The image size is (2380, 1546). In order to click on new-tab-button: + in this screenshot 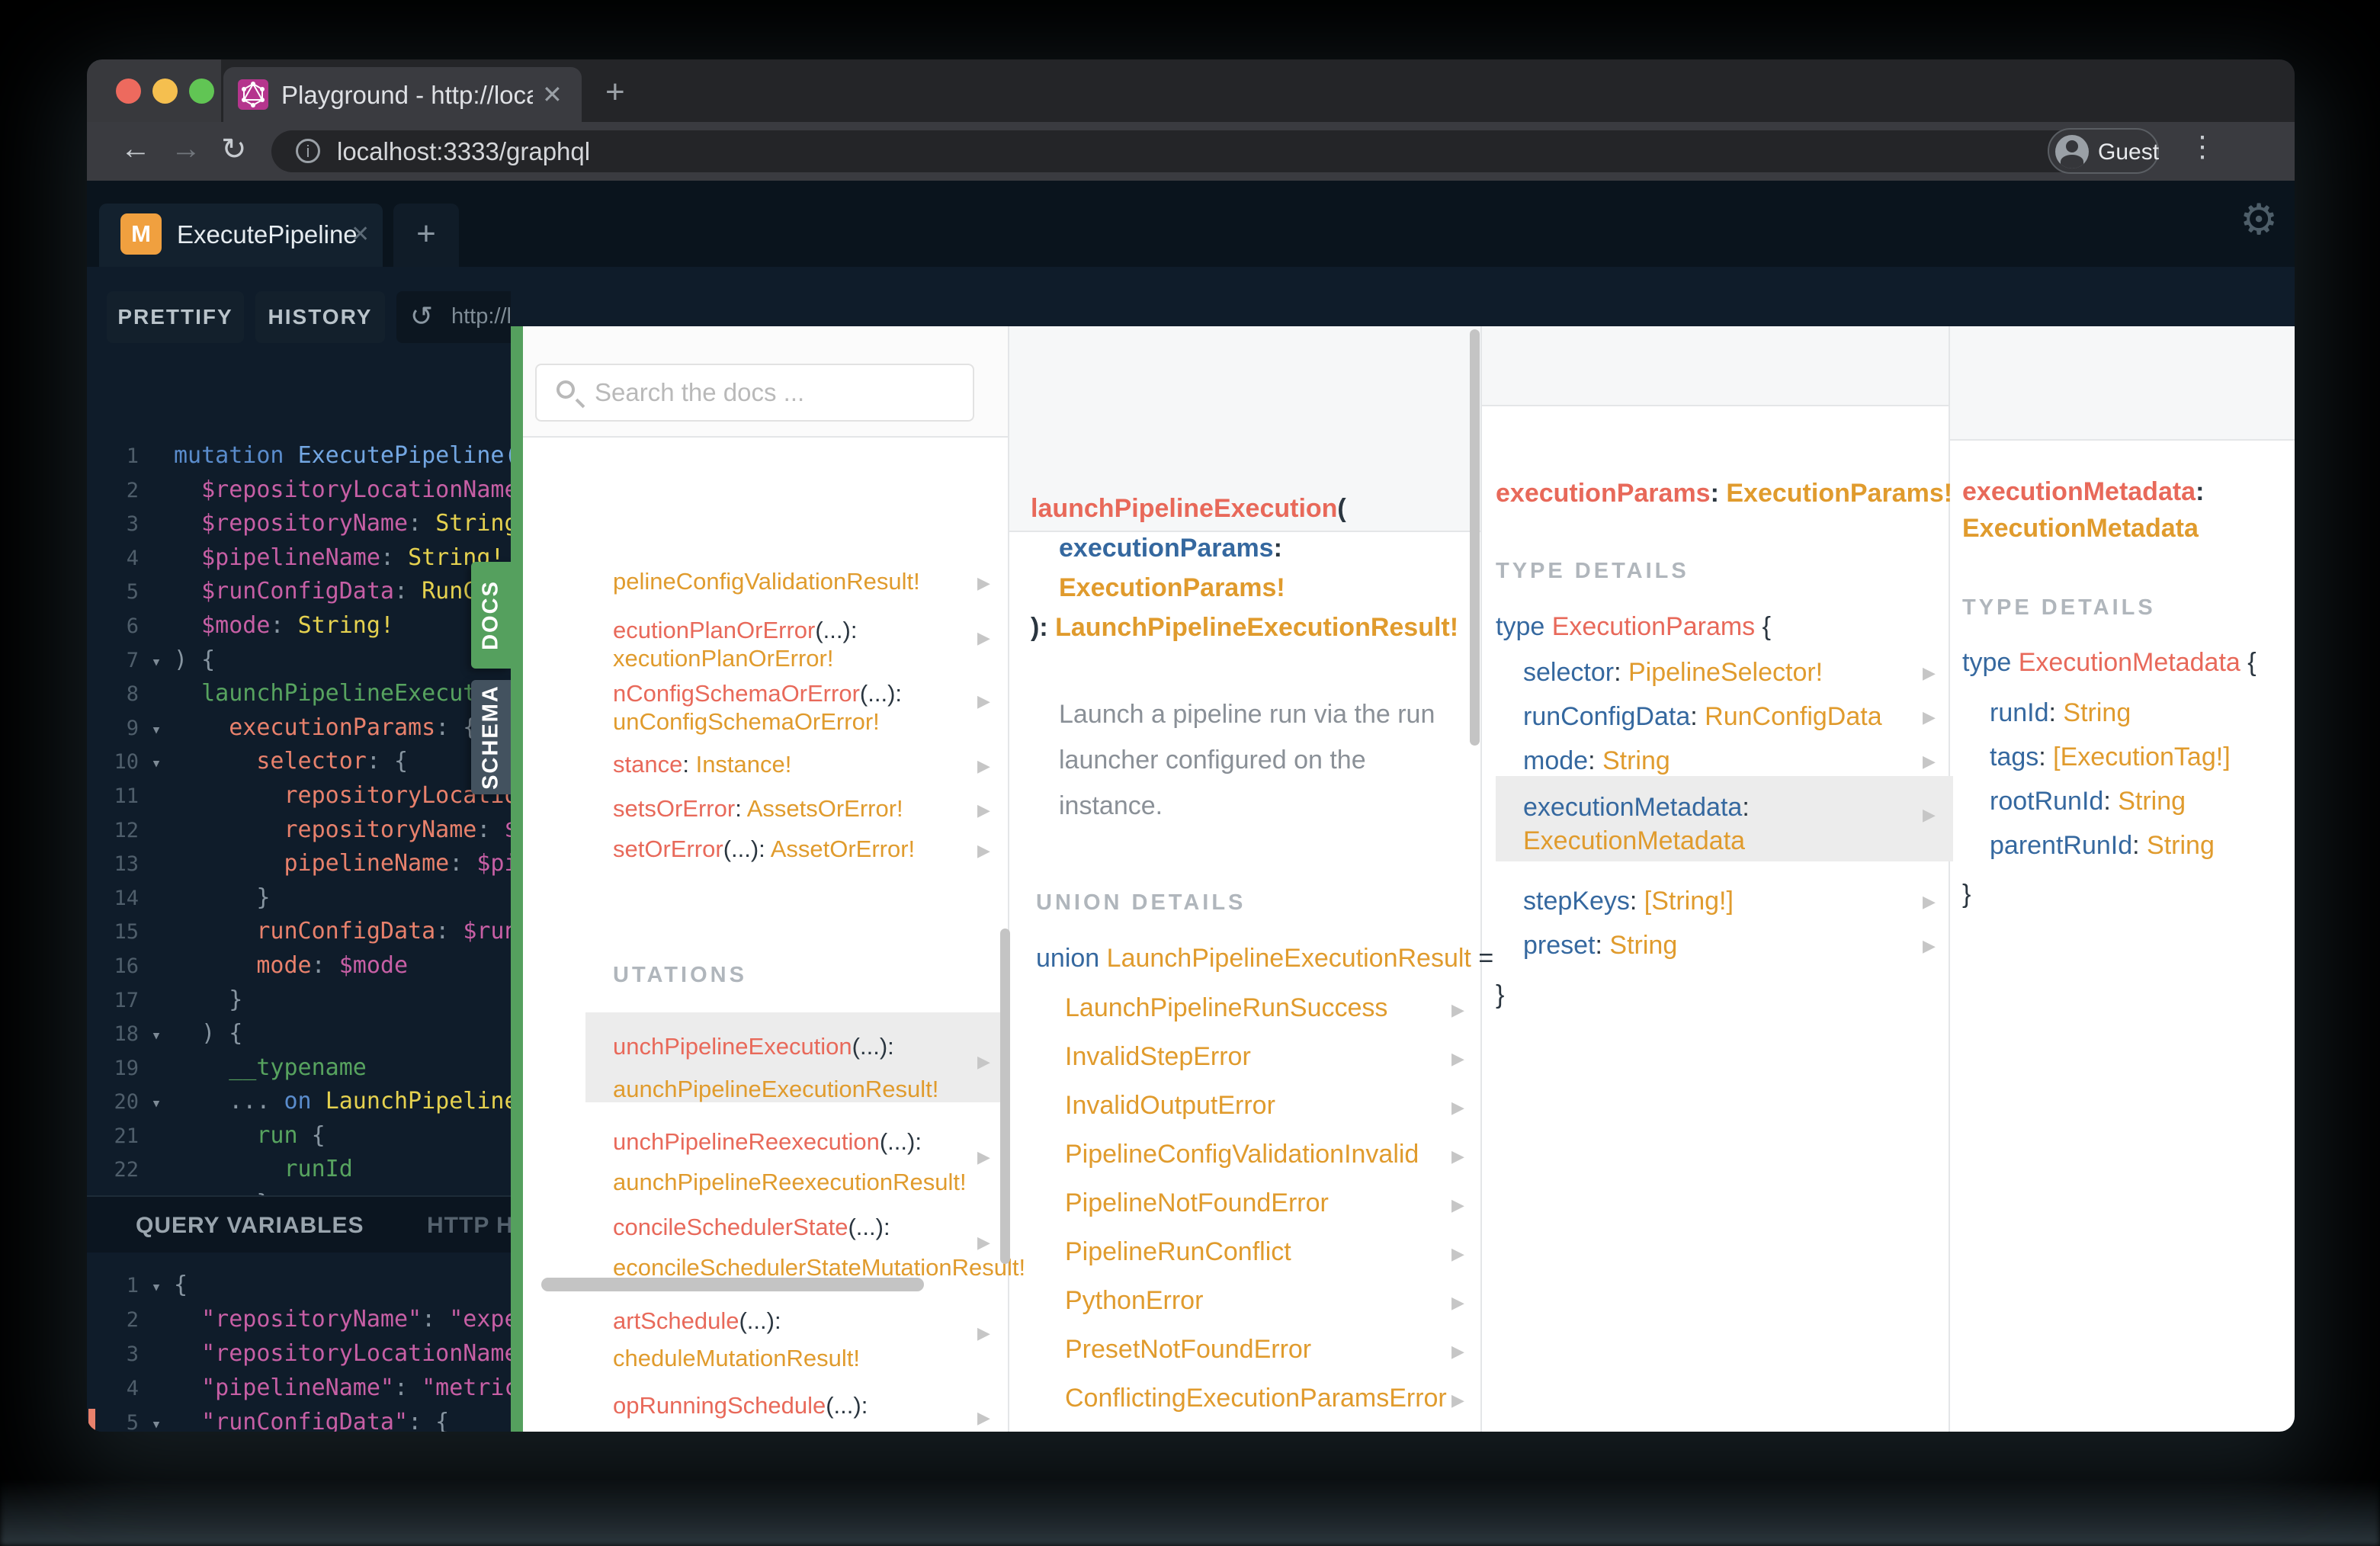, I will do `click(615, 92)`.